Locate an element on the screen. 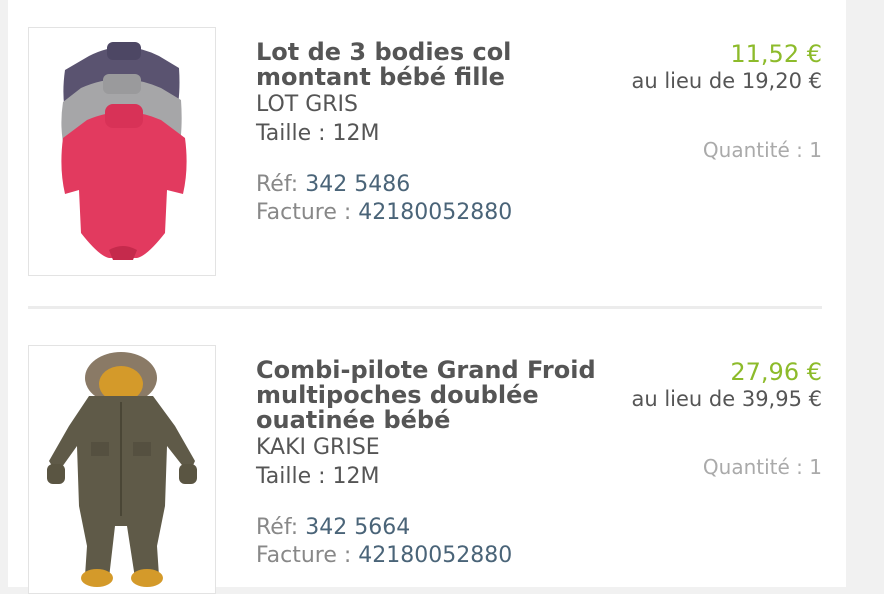 This screenshot has height=594, width=884. product-price: 27,96 € is located at coordinates (776, 372).